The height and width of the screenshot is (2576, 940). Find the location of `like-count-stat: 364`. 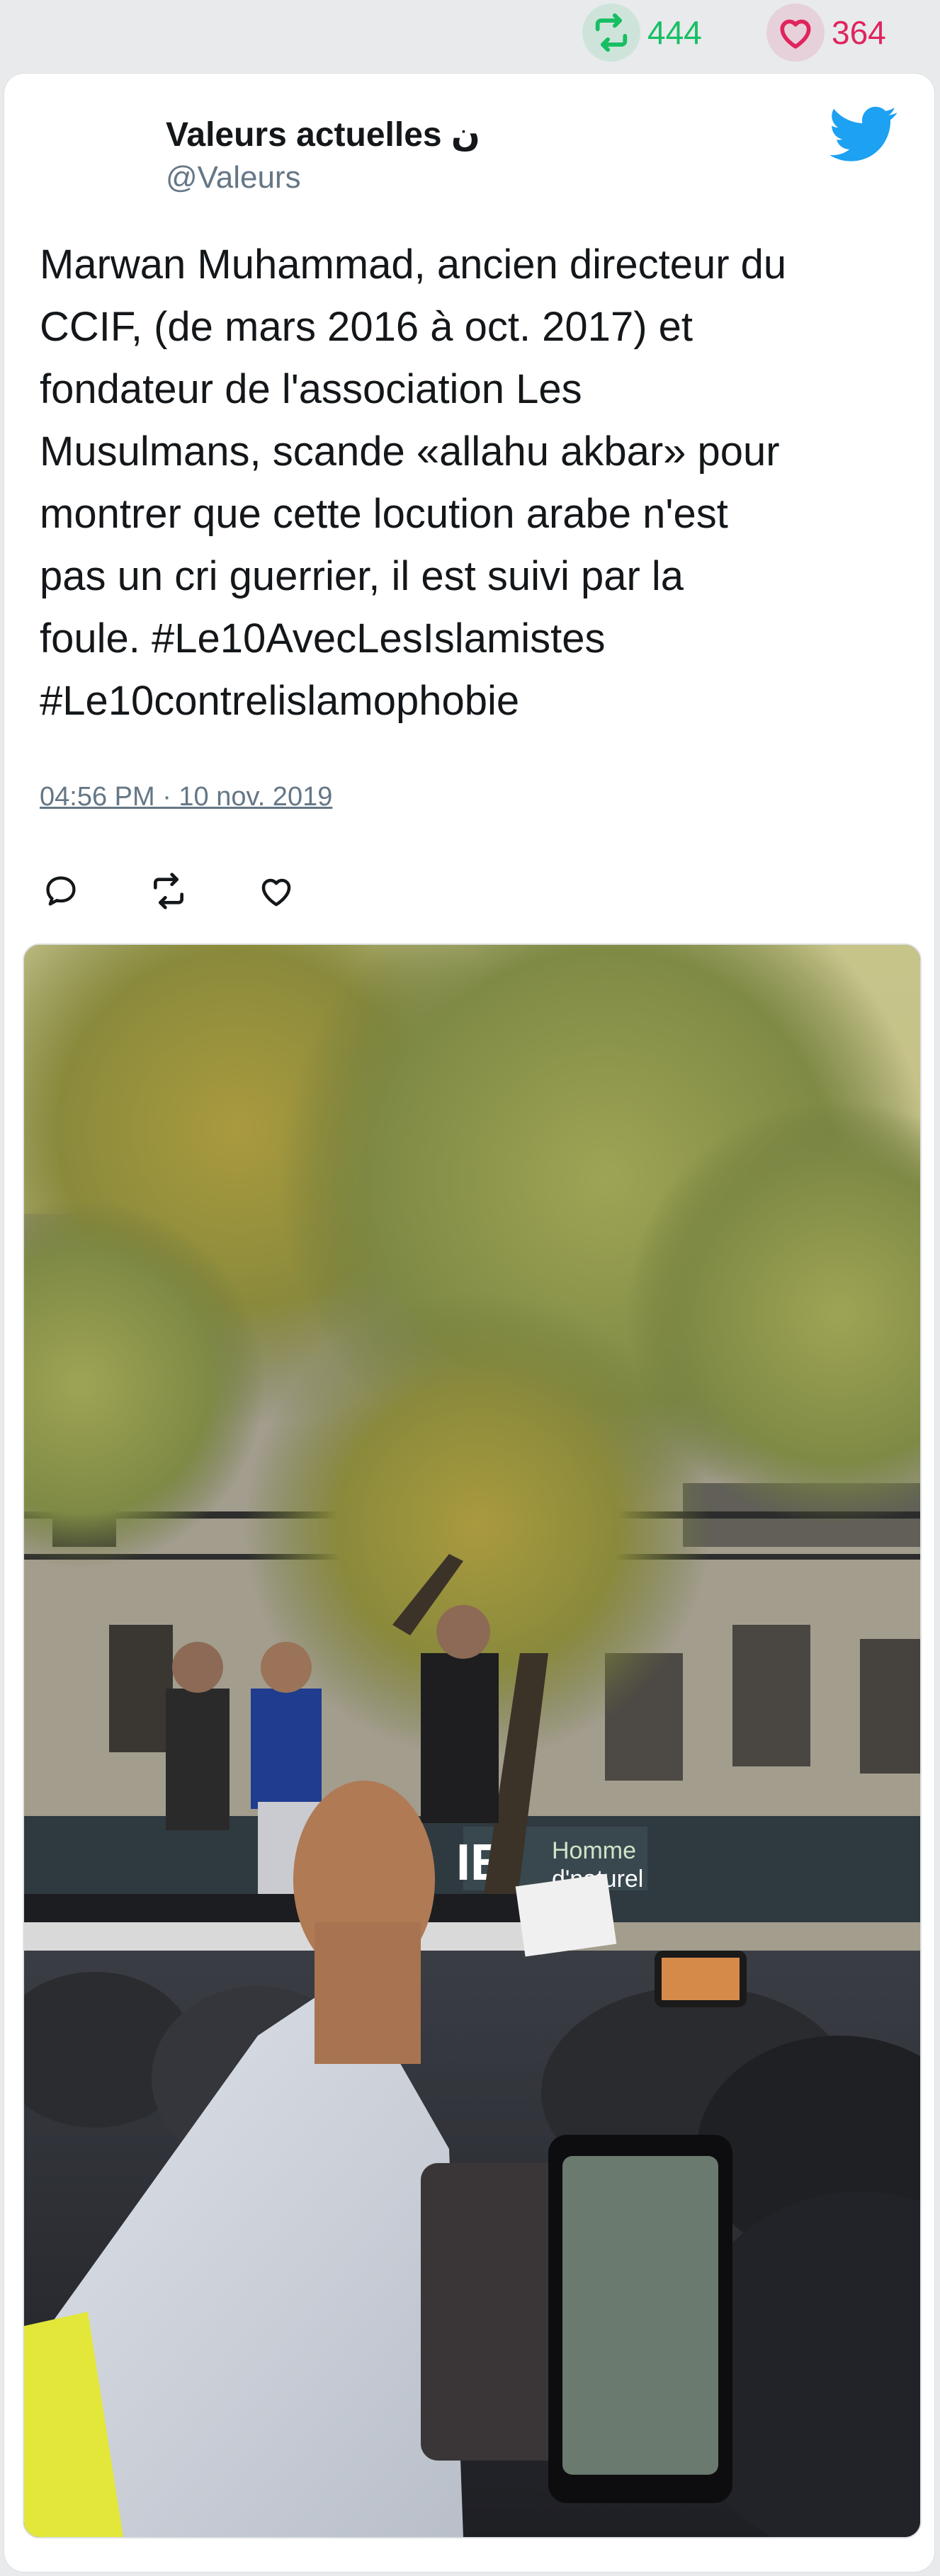

like-count-stat: 364 is located at coordinates (826, 32).